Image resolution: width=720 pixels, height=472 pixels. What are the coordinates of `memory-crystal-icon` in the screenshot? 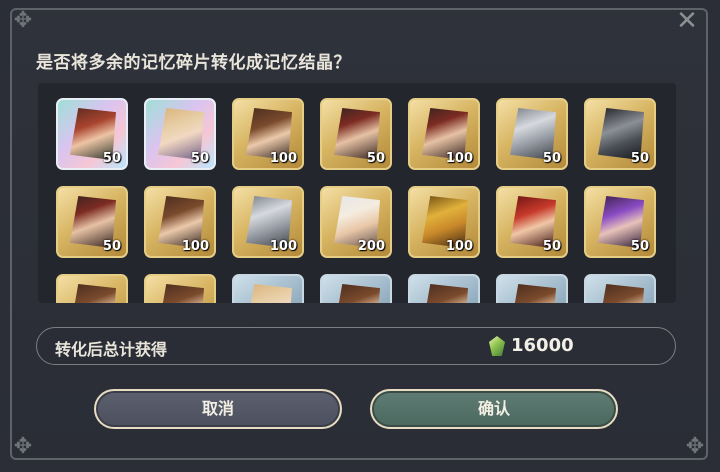 It's located at (497, 346).